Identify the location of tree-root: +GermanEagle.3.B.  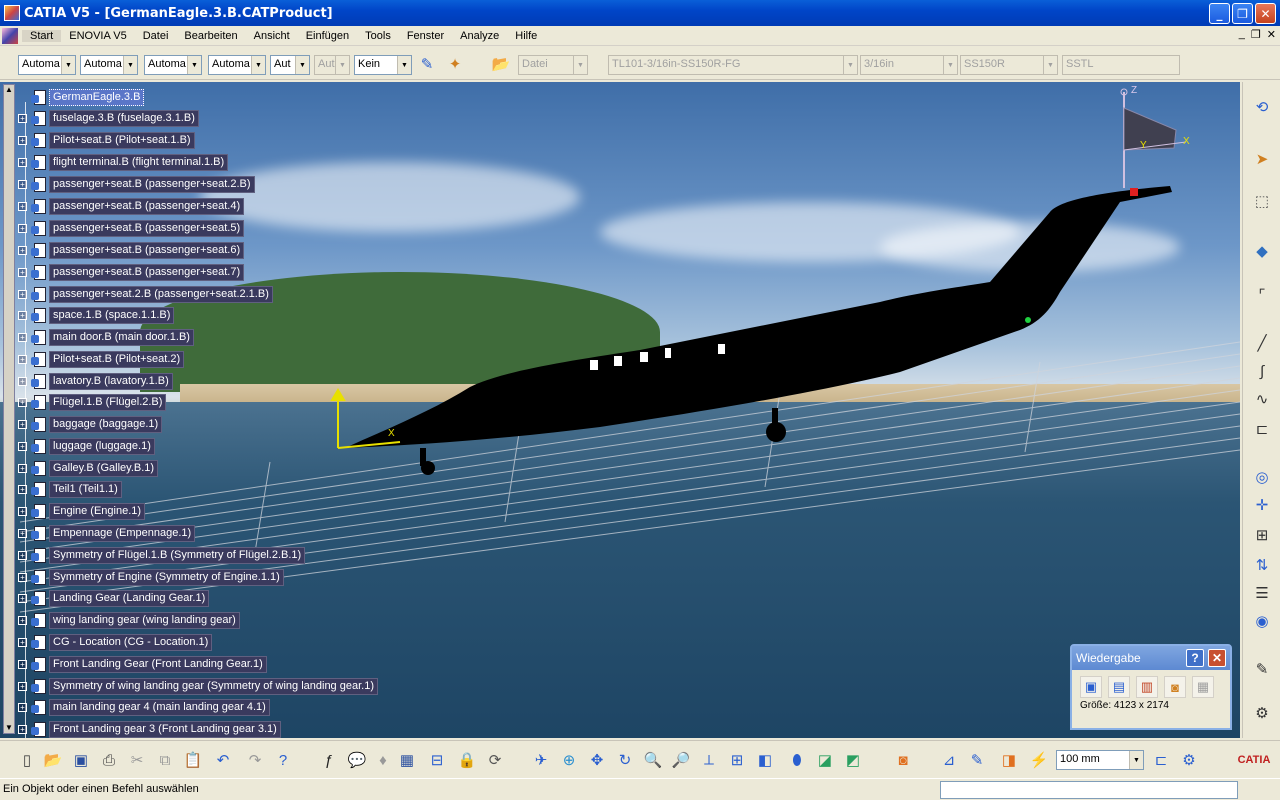
(81, 97).